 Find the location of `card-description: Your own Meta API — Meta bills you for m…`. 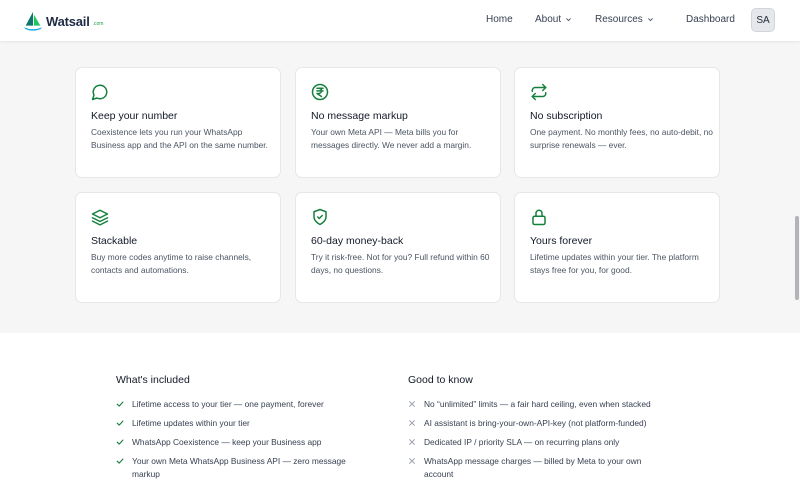

card-description: Your own Meta API — Meta bills you for m… is located at coordinates (391, 138).